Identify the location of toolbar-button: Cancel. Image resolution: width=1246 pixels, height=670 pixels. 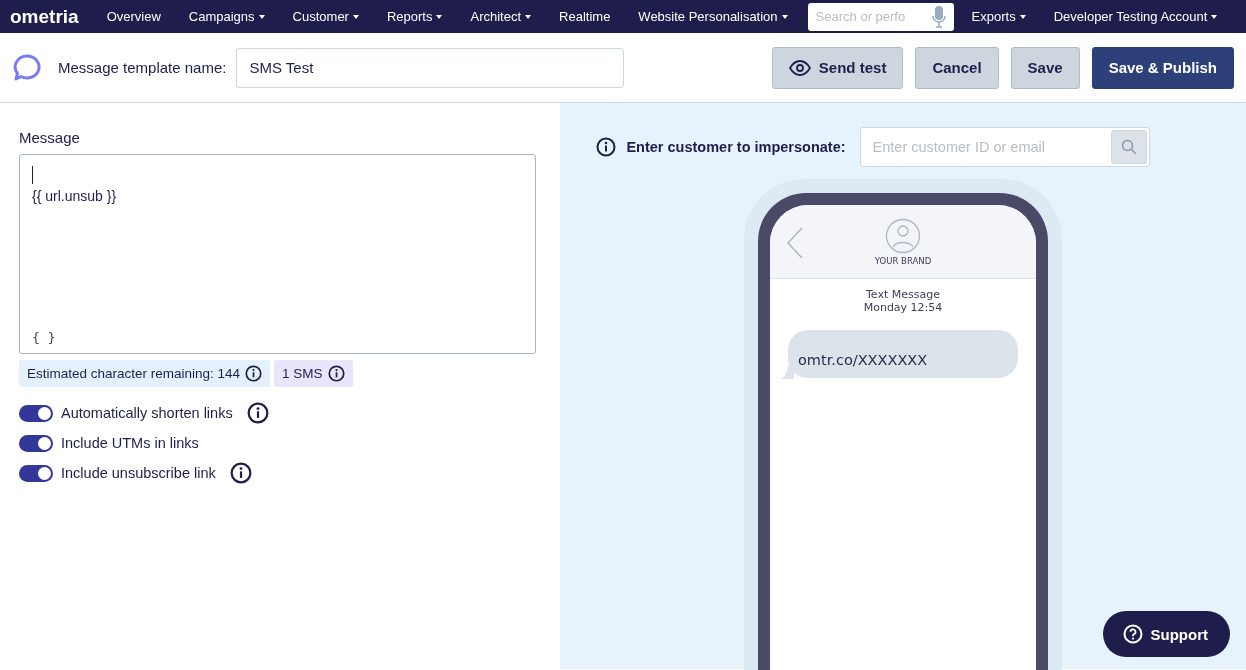
(957, 67).